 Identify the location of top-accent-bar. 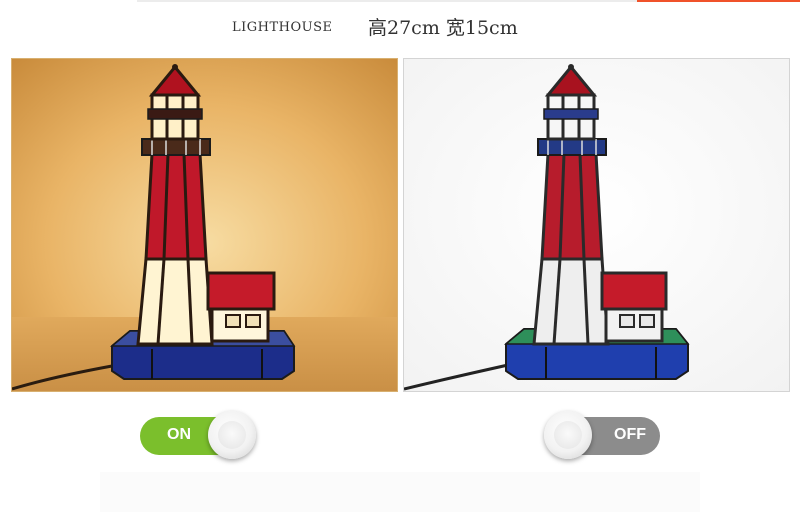
(718, 1).